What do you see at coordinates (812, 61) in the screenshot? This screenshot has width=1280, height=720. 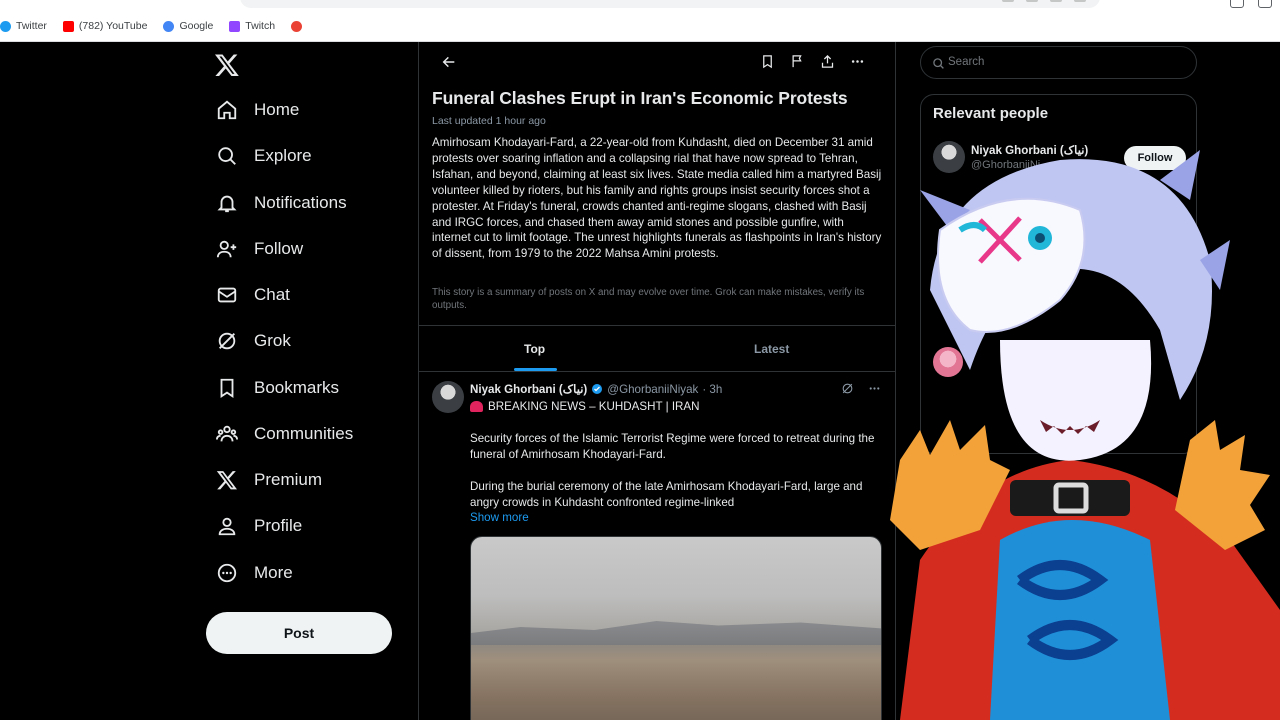 I see `story-actions` at bounding box center [812, 61].